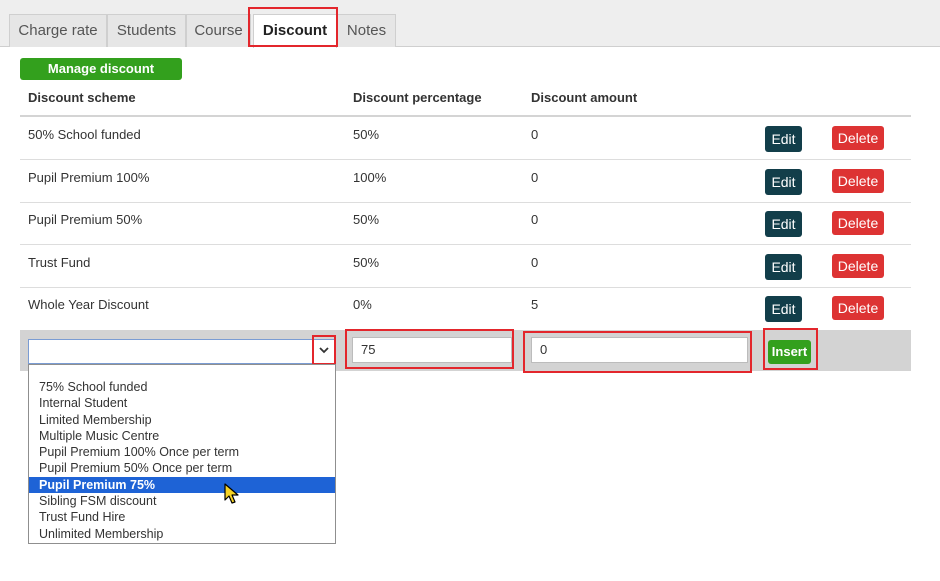  What do you see at coordinates (59, 262) in the screenshot?
I see `scheme-cell: Trust Fund` at bounding box center [59, 262].